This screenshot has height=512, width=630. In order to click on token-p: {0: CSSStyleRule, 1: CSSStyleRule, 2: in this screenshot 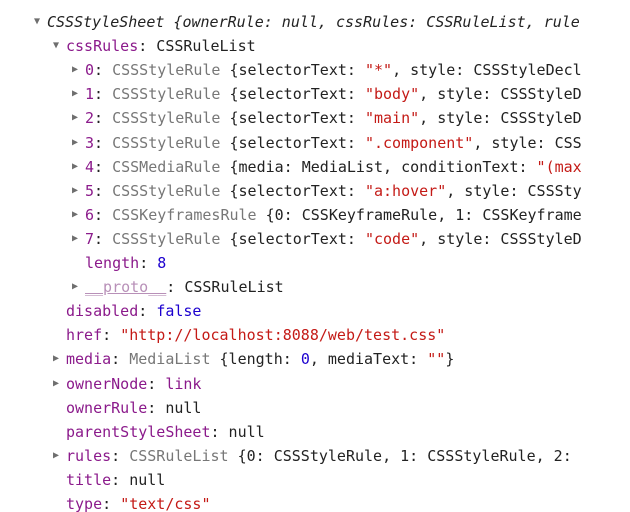, I will do `click(404, 455)`.